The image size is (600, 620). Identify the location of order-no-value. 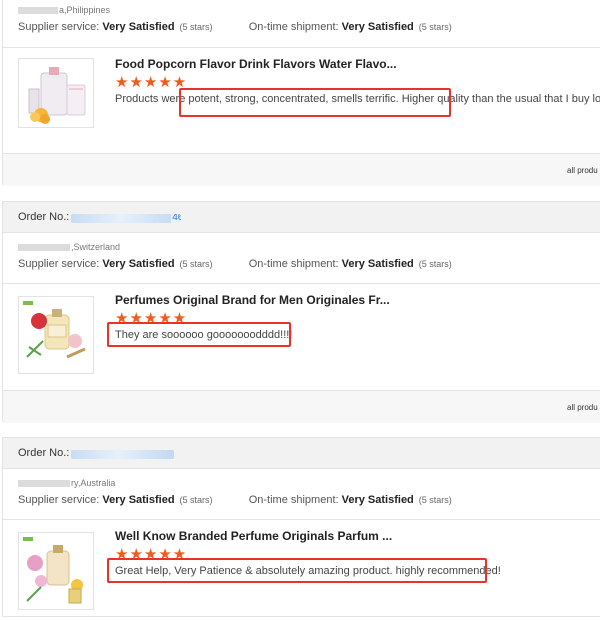
(123, 454).